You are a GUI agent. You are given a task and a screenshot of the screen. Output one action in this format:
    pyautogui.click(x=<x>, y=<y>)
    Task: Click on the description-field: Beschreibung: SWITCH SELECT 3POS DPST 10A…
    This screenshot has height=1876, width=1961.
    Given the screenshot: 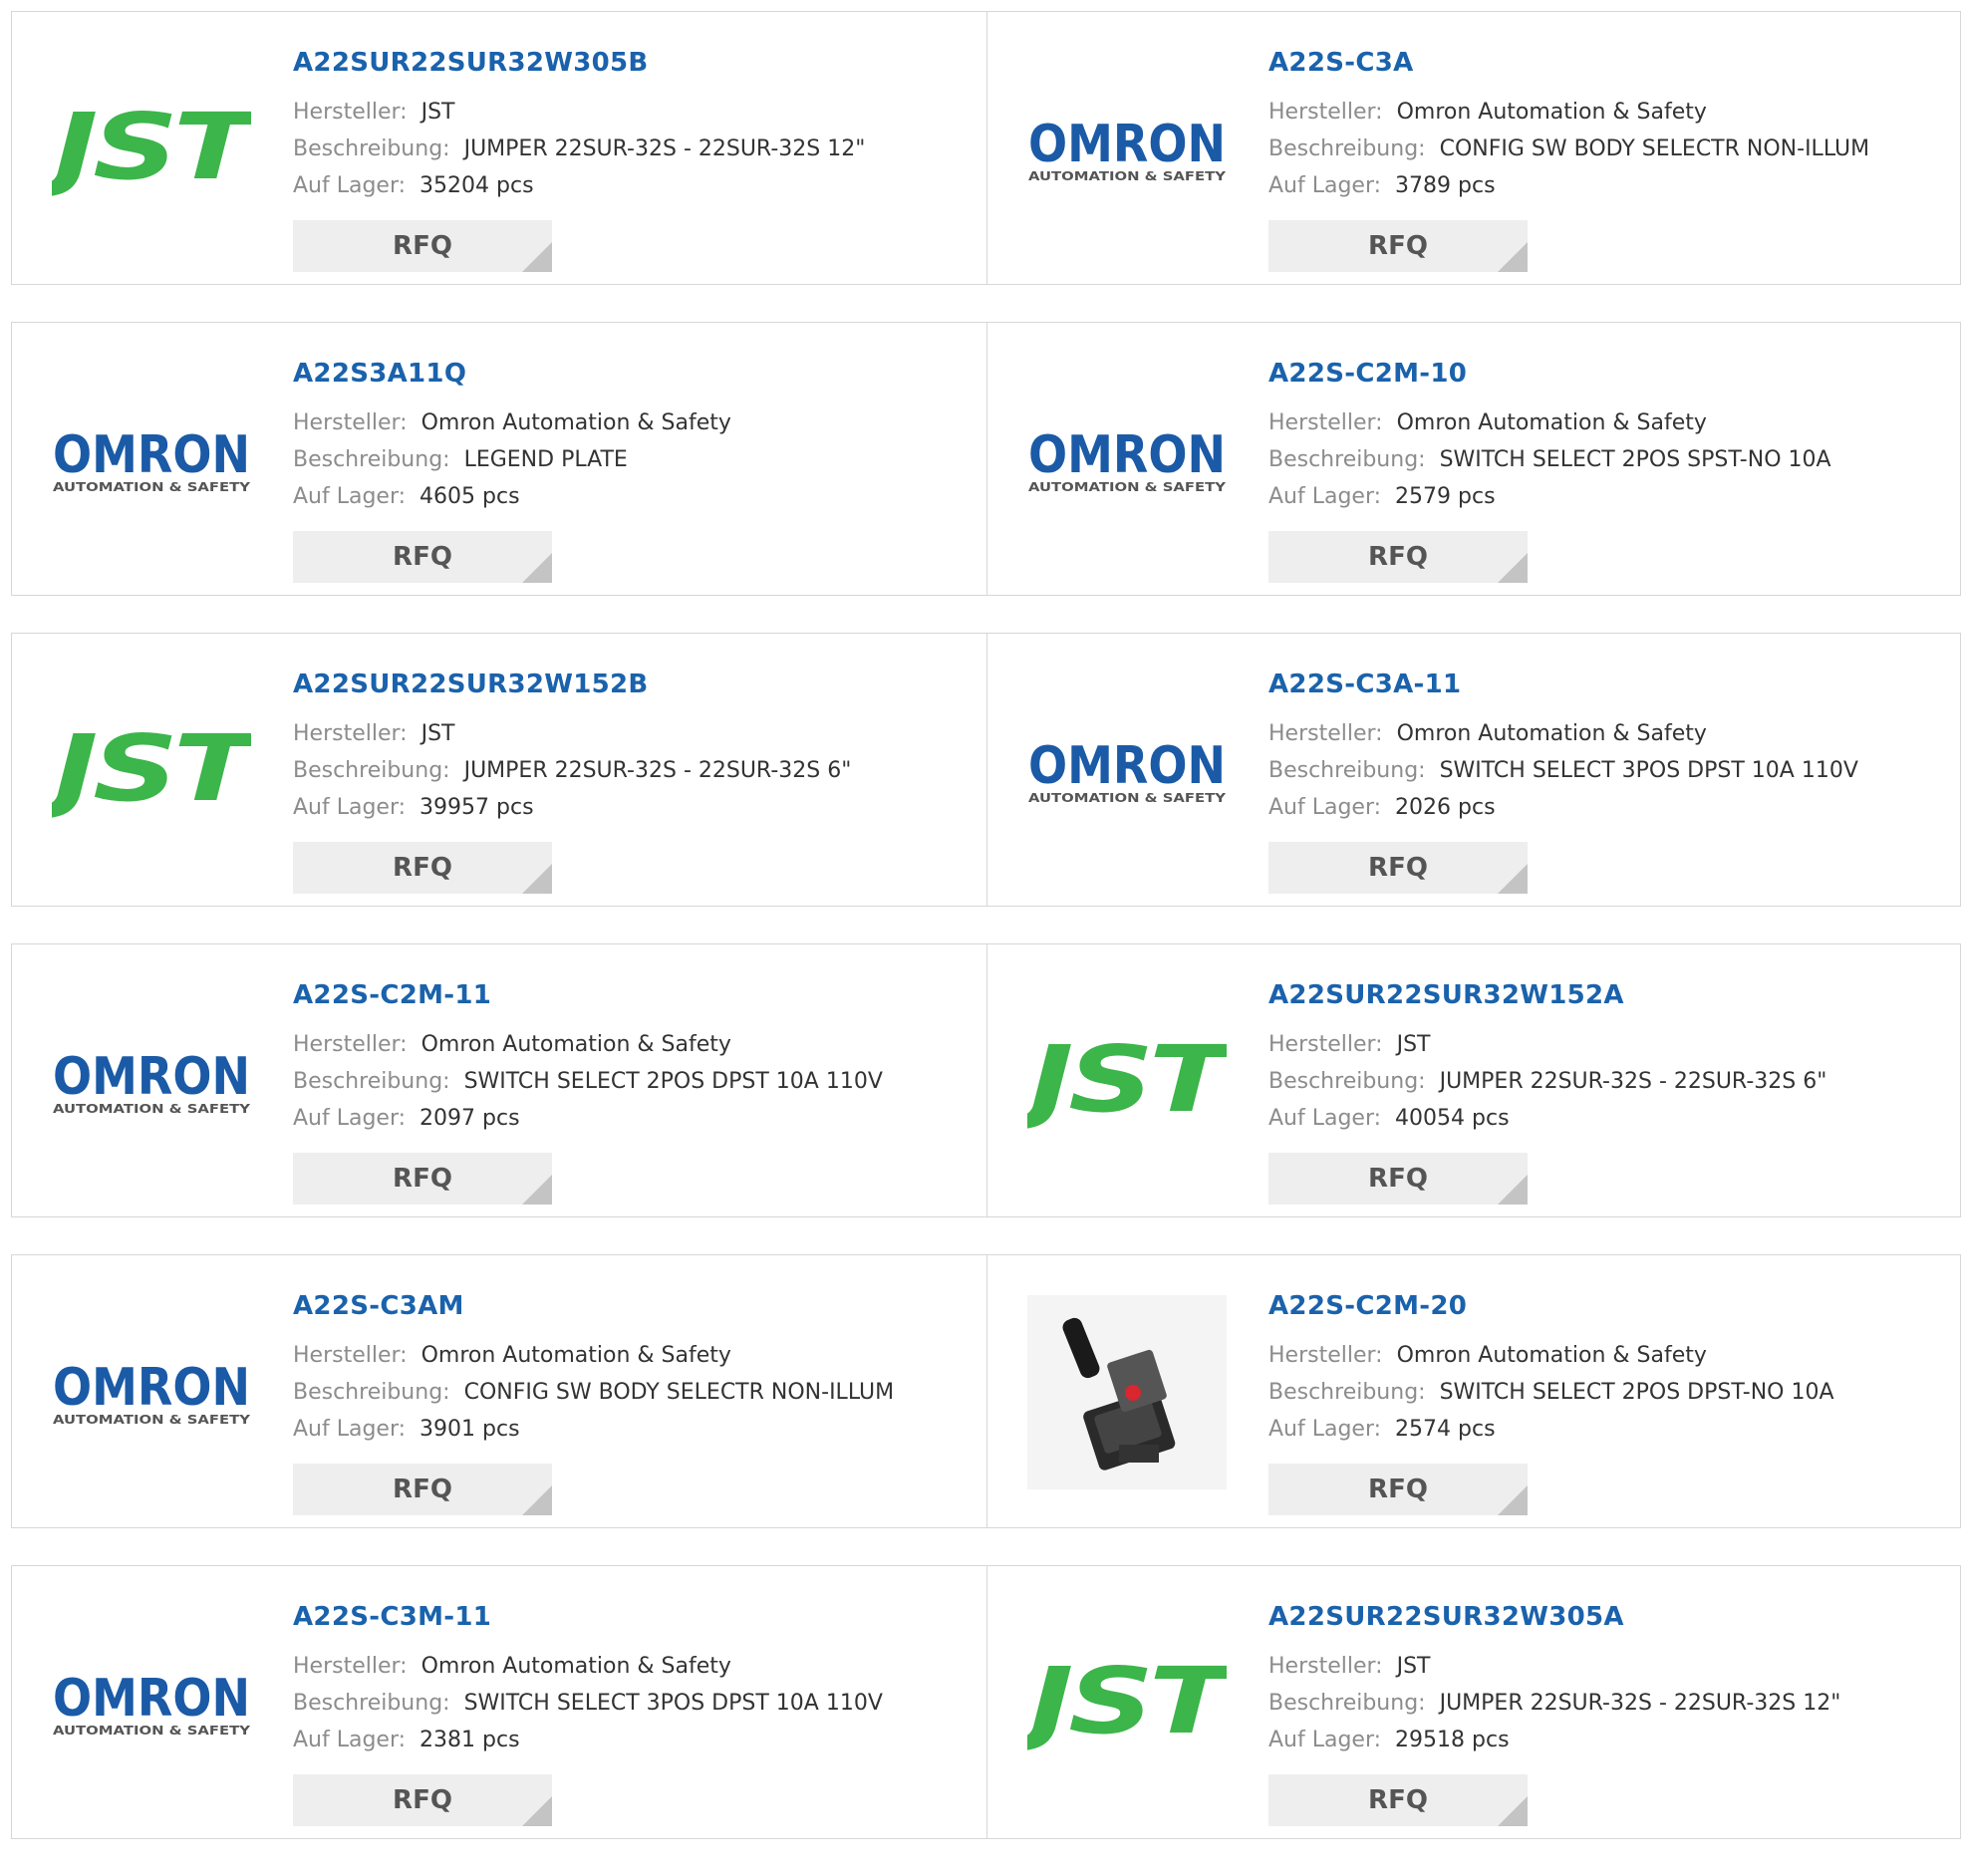 What is the action you would take?
    pyautogui.click(x=635, y=1703)
    